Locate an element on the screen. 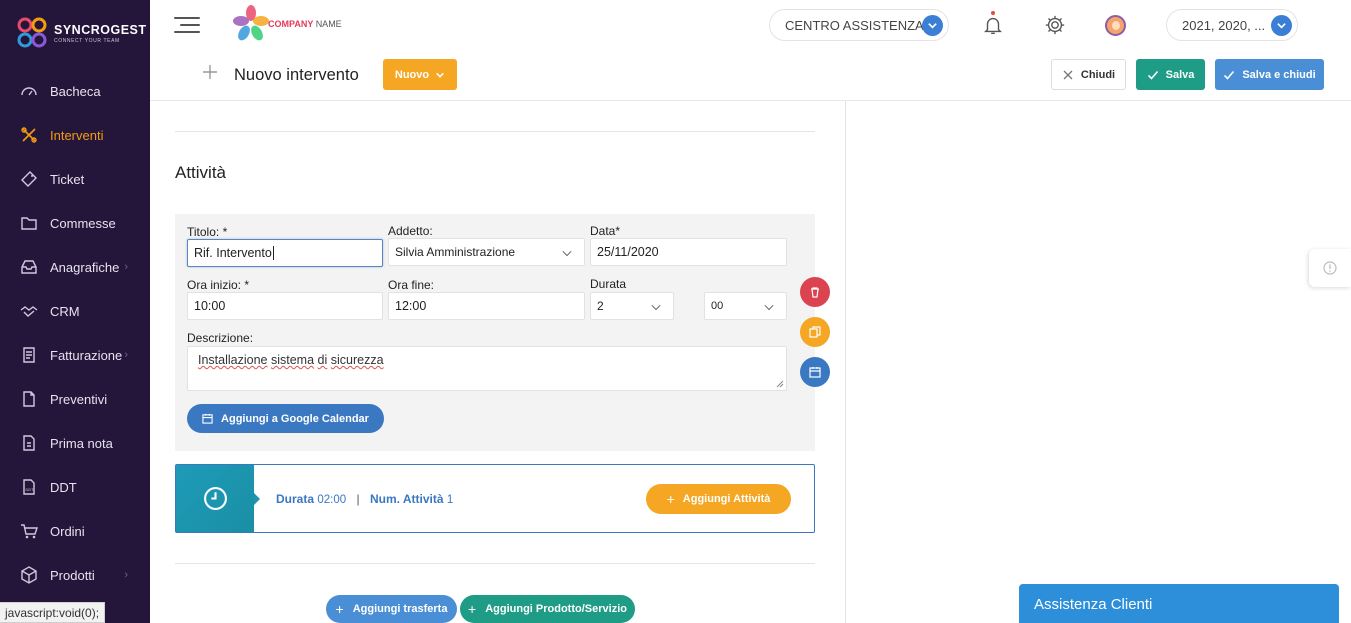 The image size is (1351, 623). tools-icon is located at coordinates (29, 135).